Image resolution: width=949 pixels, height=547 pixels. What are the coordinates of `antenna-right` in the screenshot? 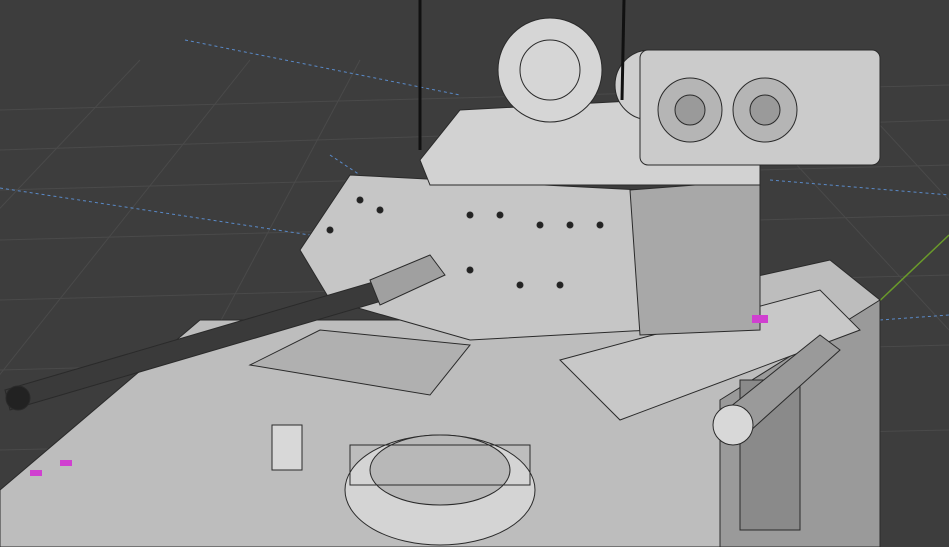 It's located at (623, 50).